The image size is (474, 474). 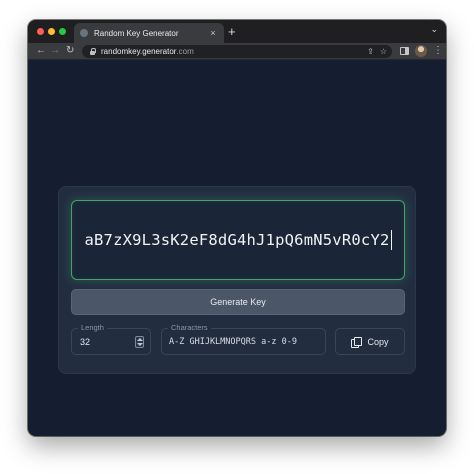 I want to click on length-input: 32, so click(x=85, y=342).